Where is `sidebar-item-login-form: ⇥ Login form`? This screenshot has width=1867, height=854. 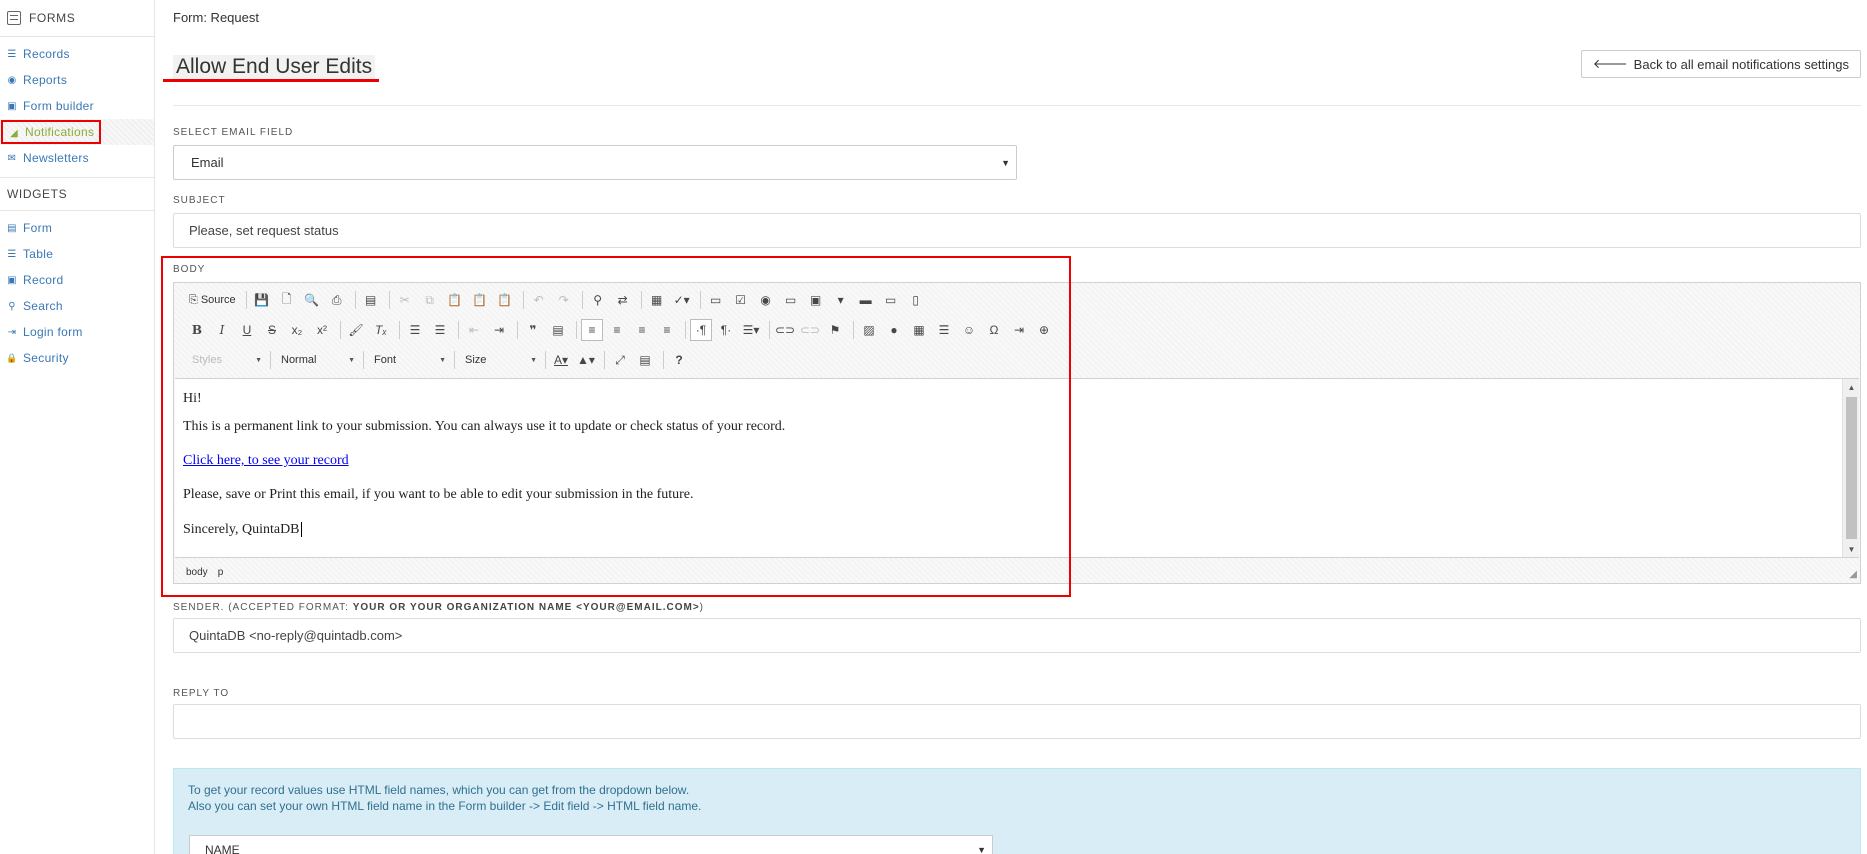 sidebar-item-login-form: ⇥ Login form is located at coordinates (77, 332).